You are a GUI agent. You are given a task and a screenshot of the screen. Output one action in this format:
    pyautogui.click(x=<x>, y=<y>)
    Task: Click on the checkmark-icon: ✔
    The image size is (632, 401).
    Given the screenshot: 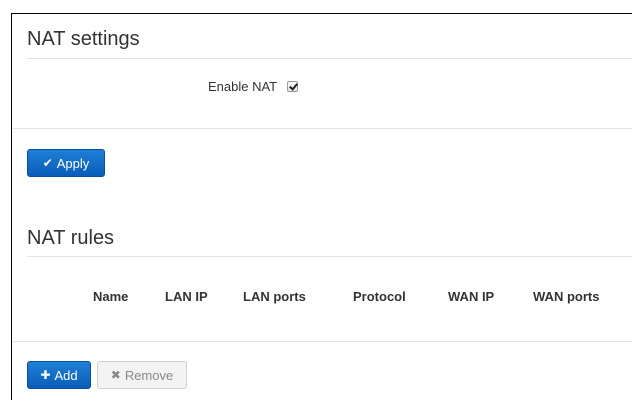 What is the action you would take?
    pyautogui.click(x=47, y=163)
    